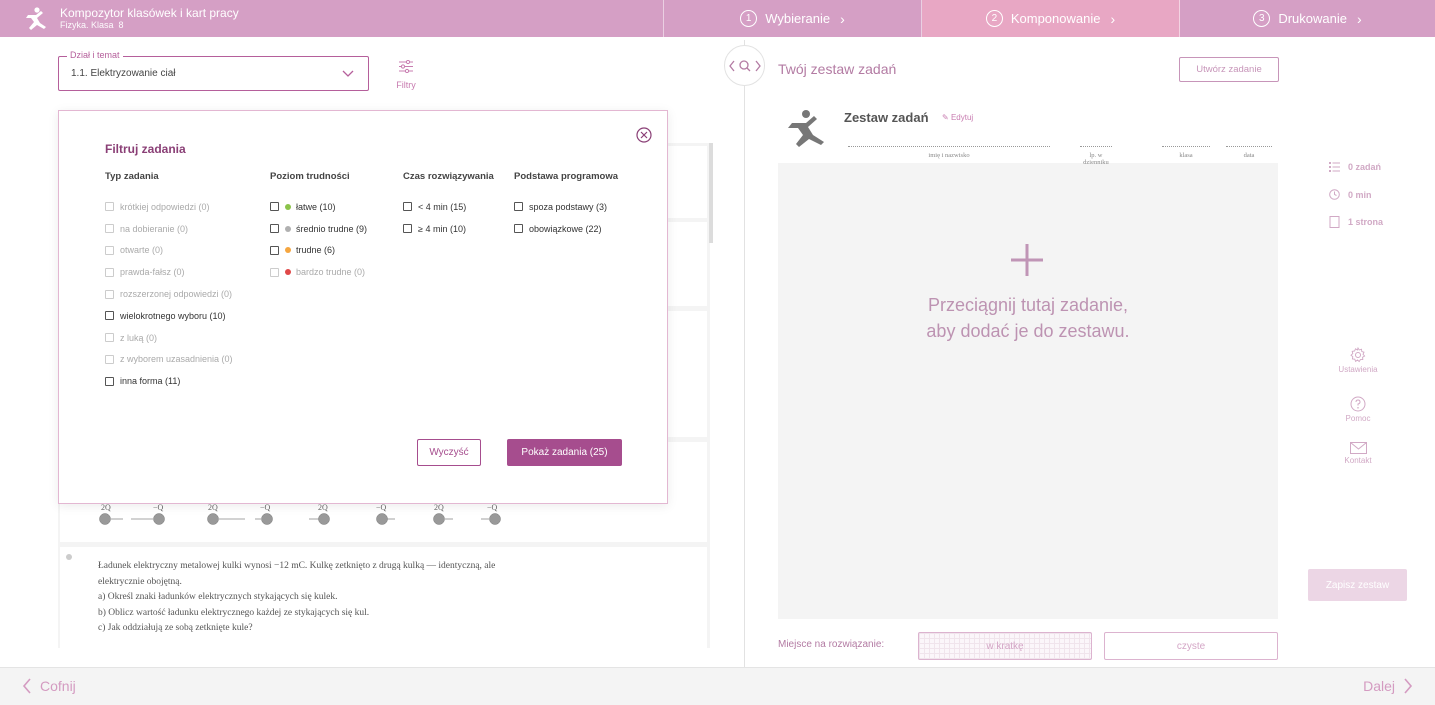 This screenshot has width=1435, height=705. What do you see at coordinates (439, 507) in the screenshot?
I see `charge-label: 2Q` at bounding box center [439, 507].